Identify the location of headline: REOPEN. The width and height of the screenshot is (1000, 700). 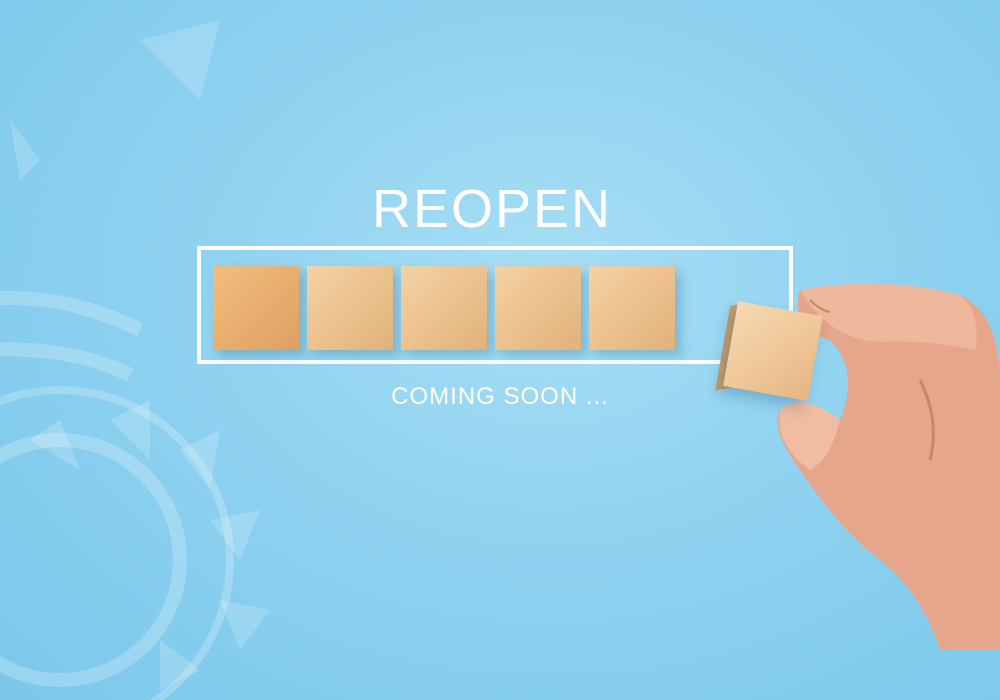
(492, 209).